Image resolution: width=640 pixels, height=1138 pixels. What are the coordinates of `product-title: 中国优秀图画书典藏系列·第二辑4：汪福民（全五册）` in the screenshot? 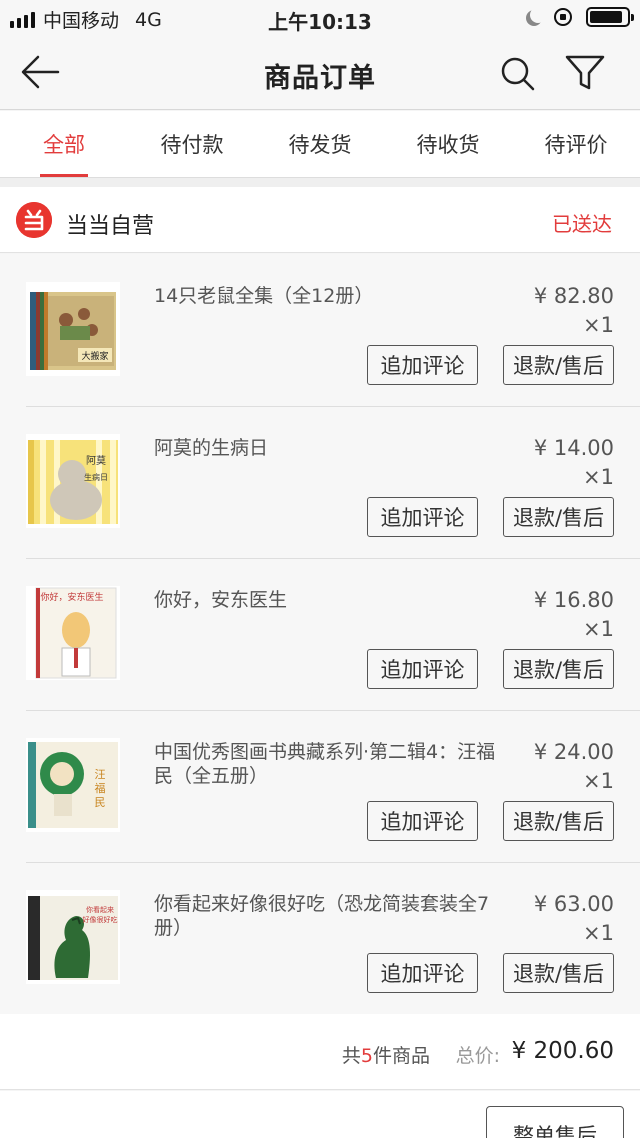 It's located at (329, 764).